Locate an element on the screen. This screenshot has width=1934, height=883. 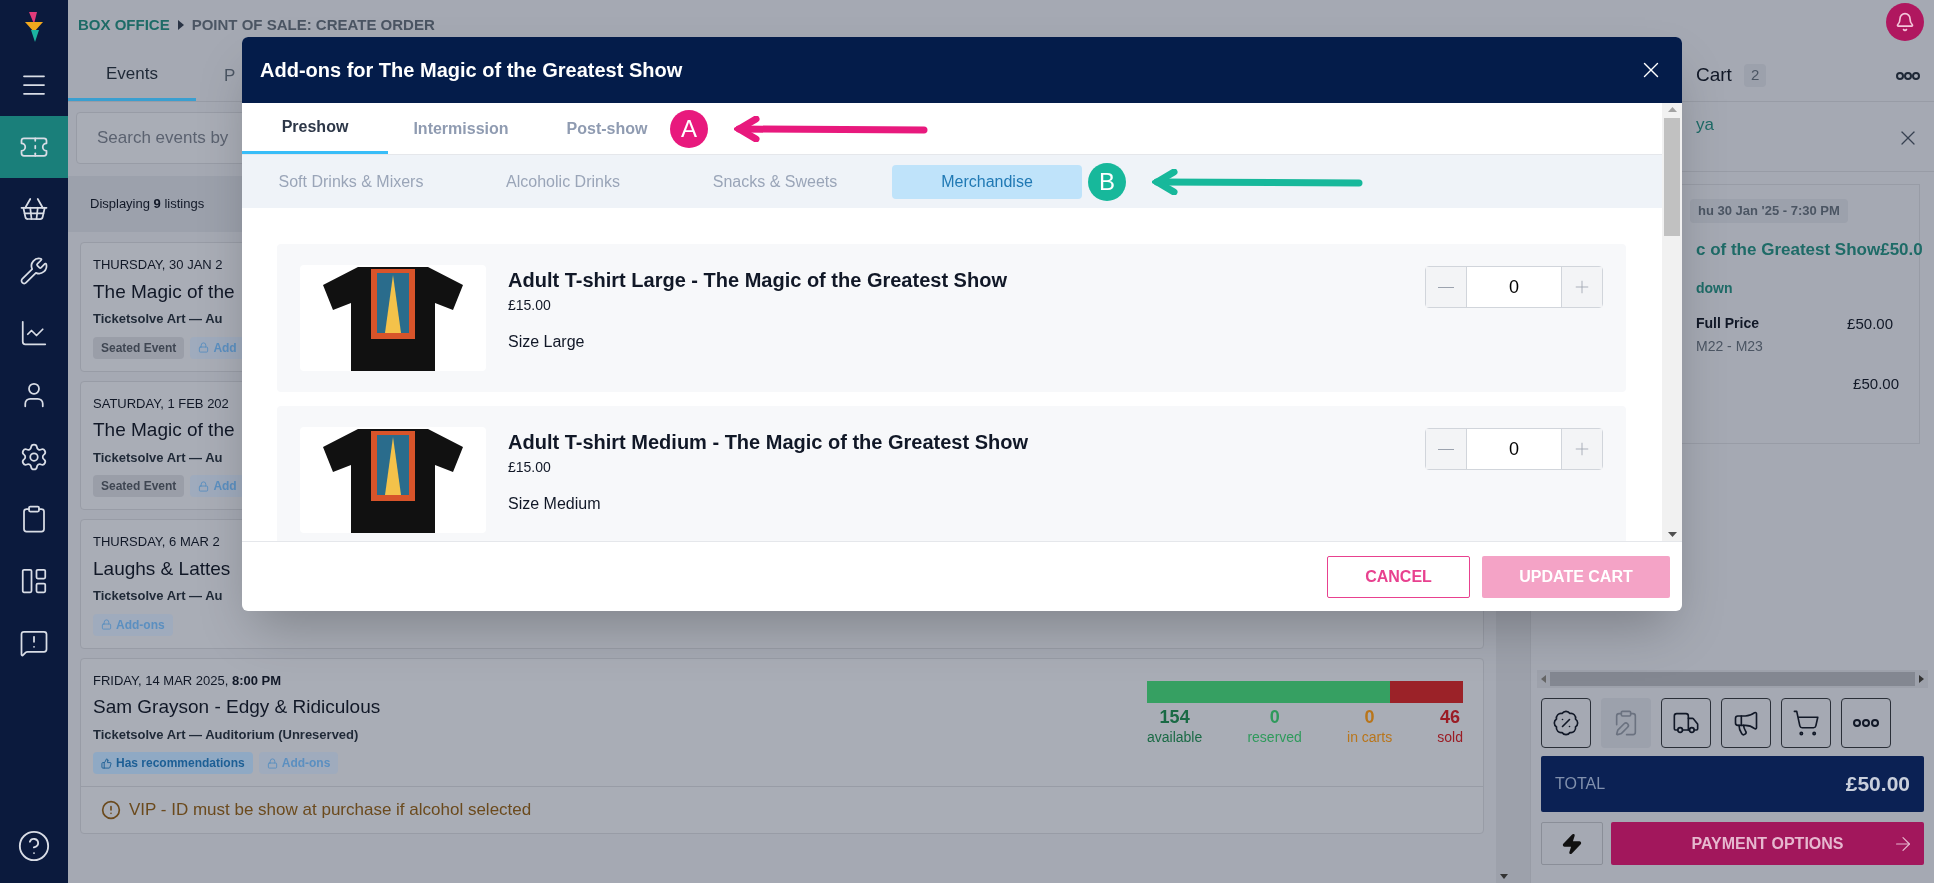
stat-label: reserved is located at coordinates (1274, 737).